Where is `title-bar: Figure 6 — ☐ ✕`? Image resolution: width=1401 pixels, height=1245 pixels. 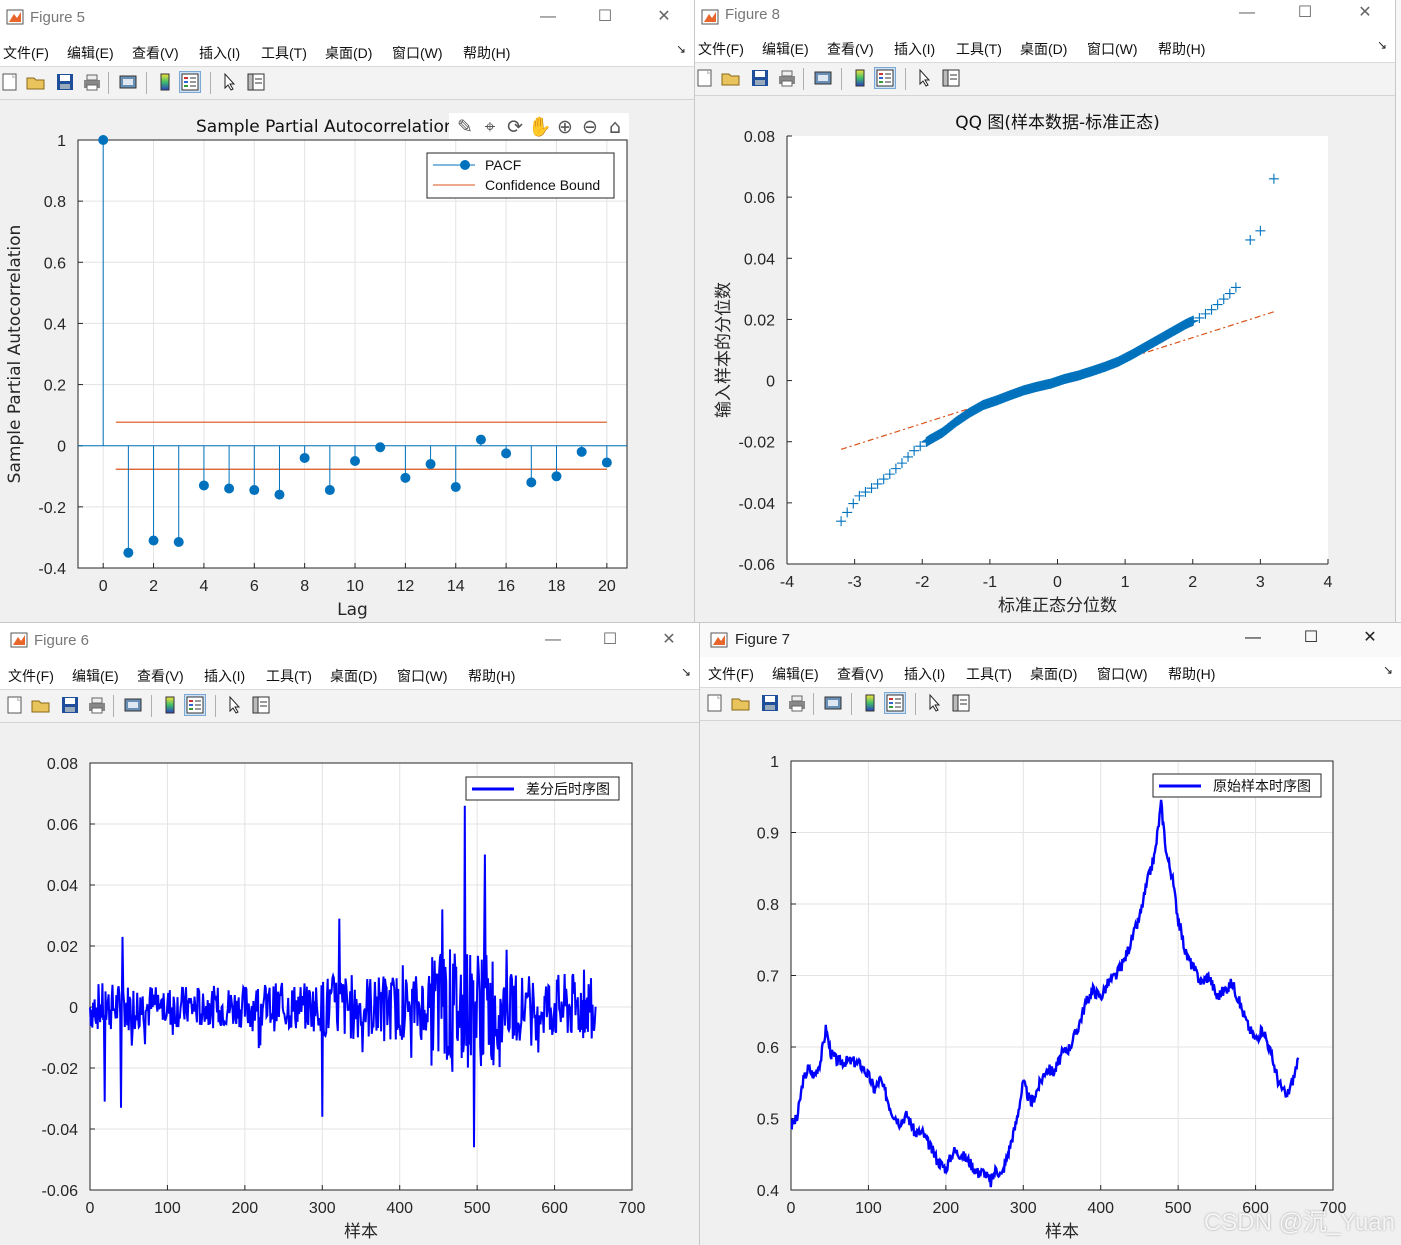
title-bar: Figure 6 — ☐ ✕ is located at coordinates (349, 641).